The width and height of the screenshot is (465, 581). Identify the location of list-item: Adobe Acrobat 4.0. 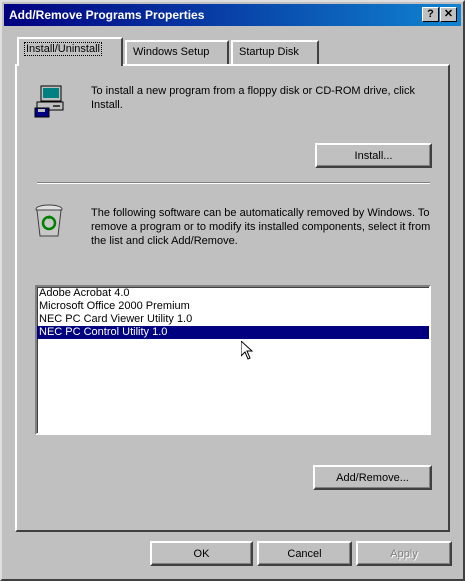
(233, 293).